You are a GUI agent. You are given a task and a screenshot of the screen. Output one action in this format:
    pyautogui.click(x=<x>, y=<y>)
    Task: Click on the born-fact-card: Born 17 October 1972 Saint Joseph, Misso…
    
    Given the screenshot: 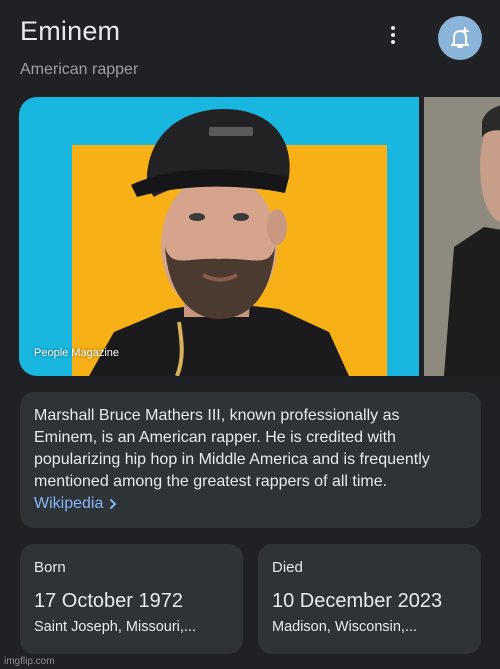 What is the action you would take?
    pyautogui.click(x=131, y=599)
    